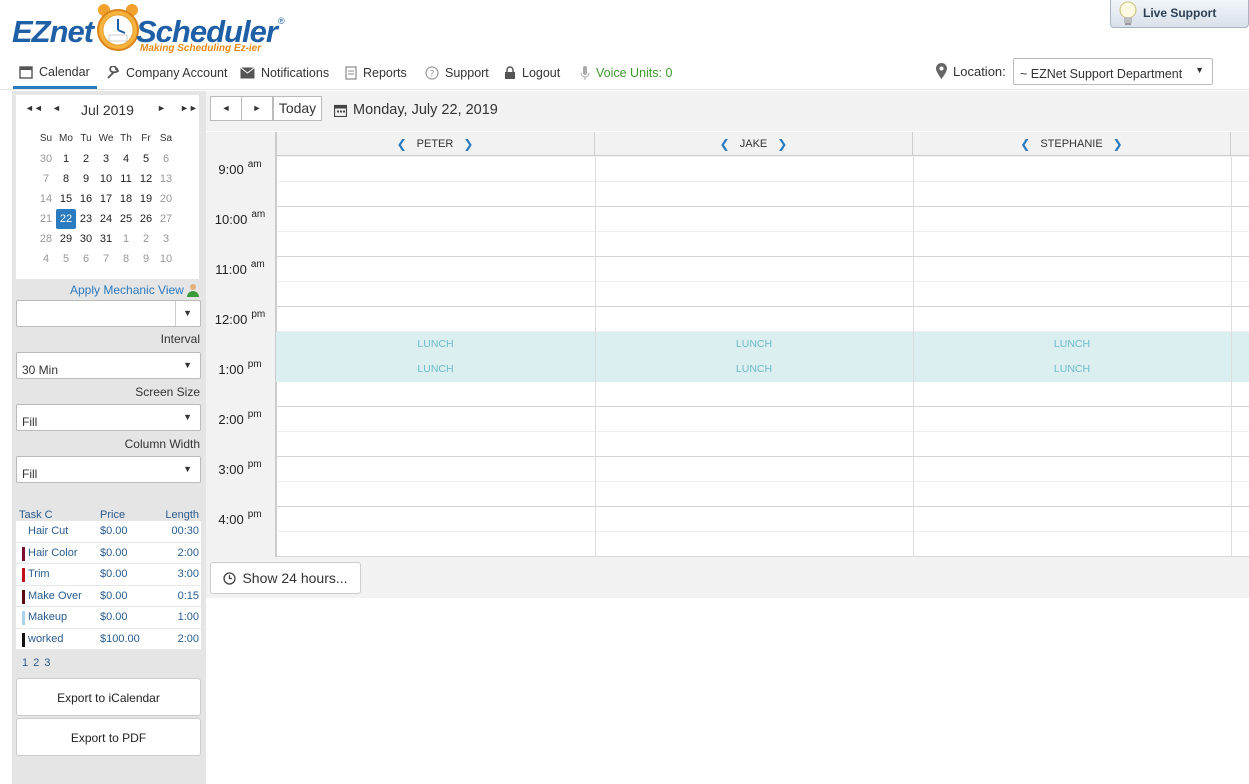 The image size is (1249, 784). Describe the element at coordinates (46, 219) in the screenshot. I see `mini-calendar-day: 21` at that location.